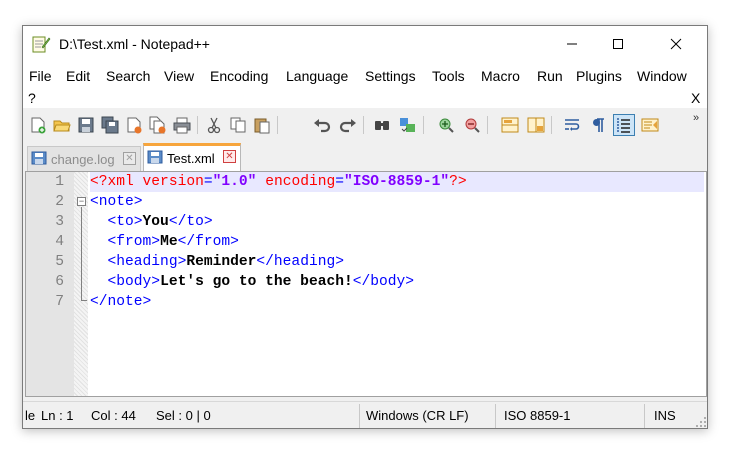 This screenshot has width=730, height=454. I want to click on attribute-value: "1.0", so click(234, 182).